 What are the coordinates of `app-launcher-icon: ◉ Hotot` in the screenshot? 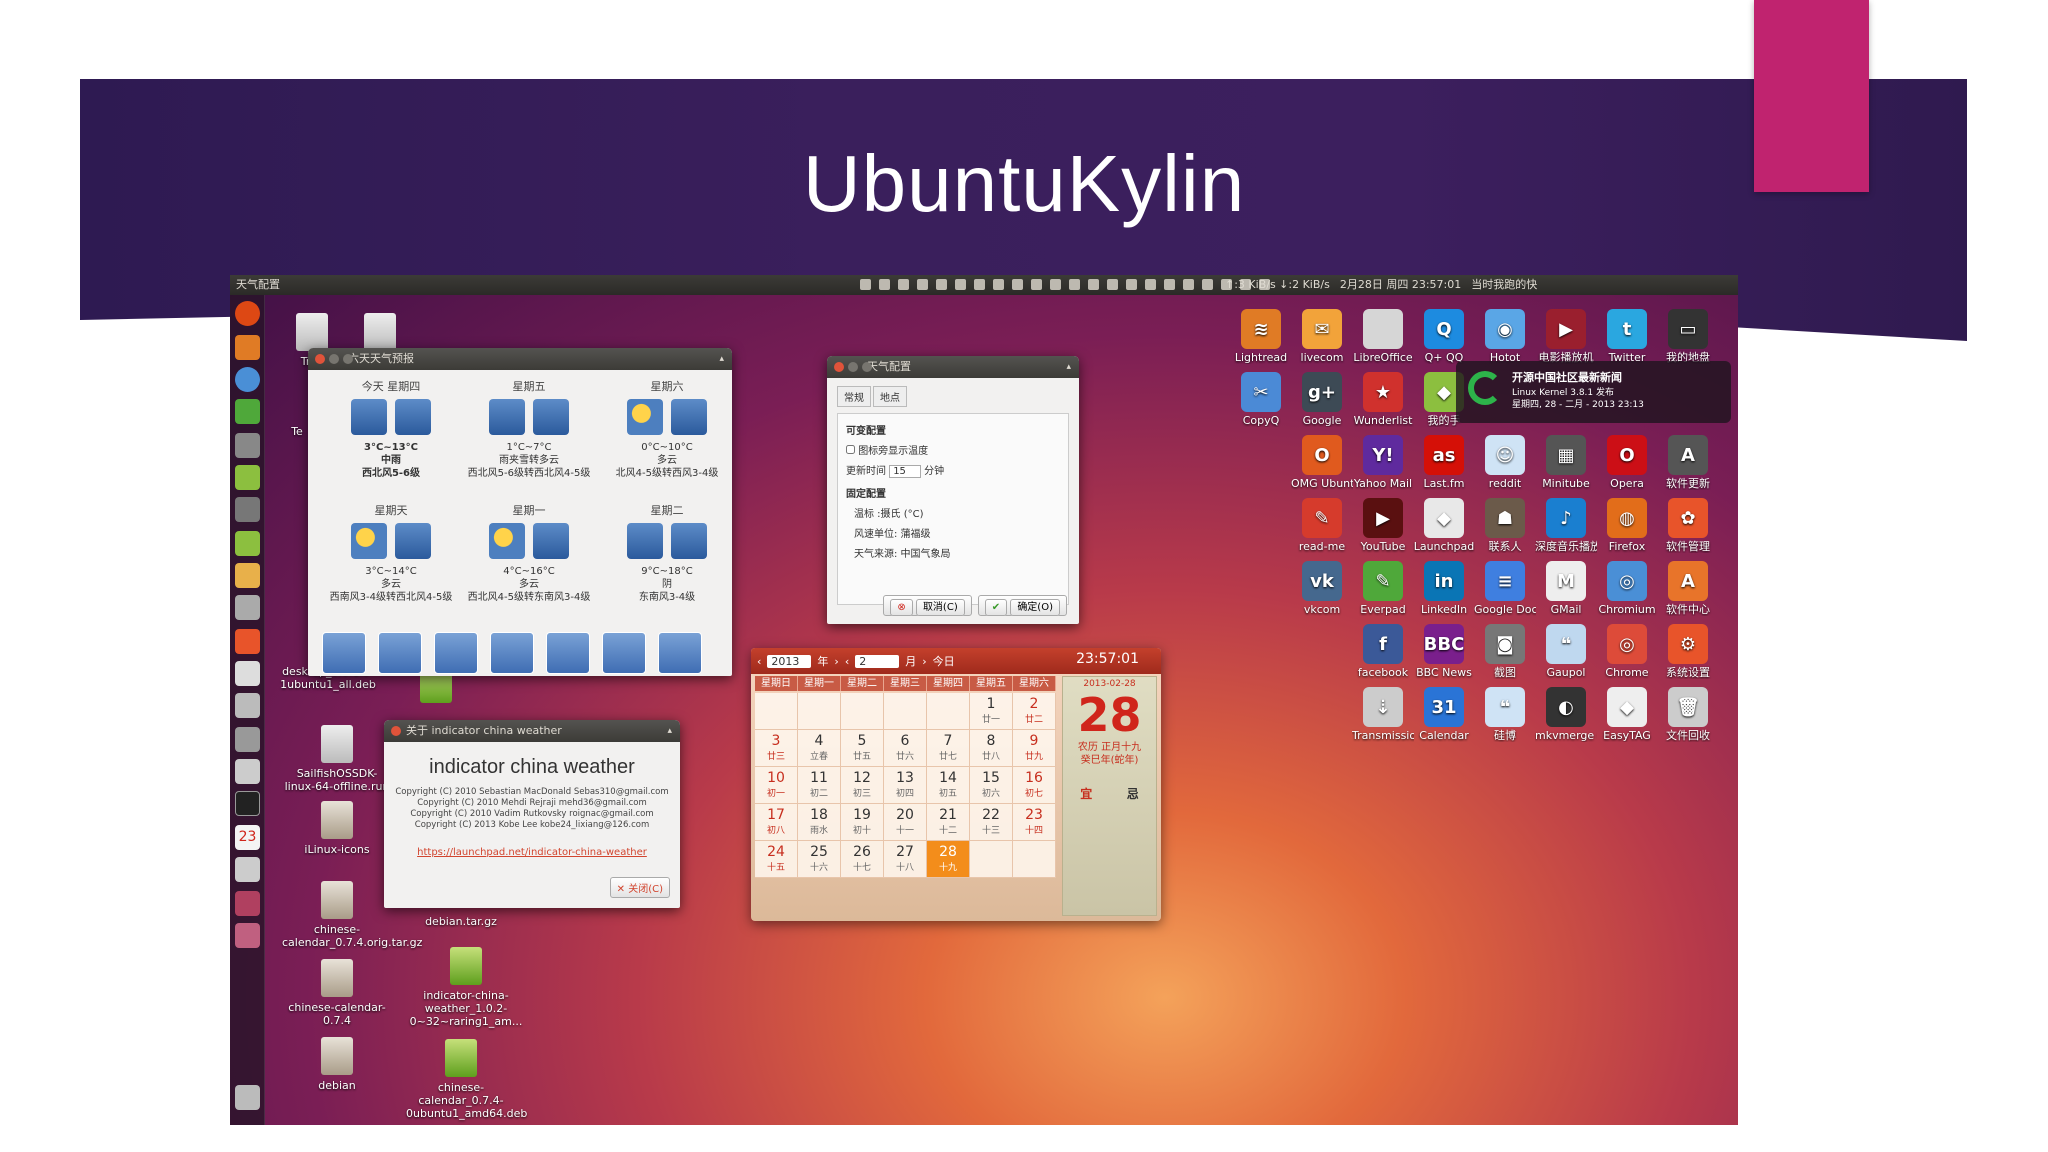 It's located at (1505, 336).